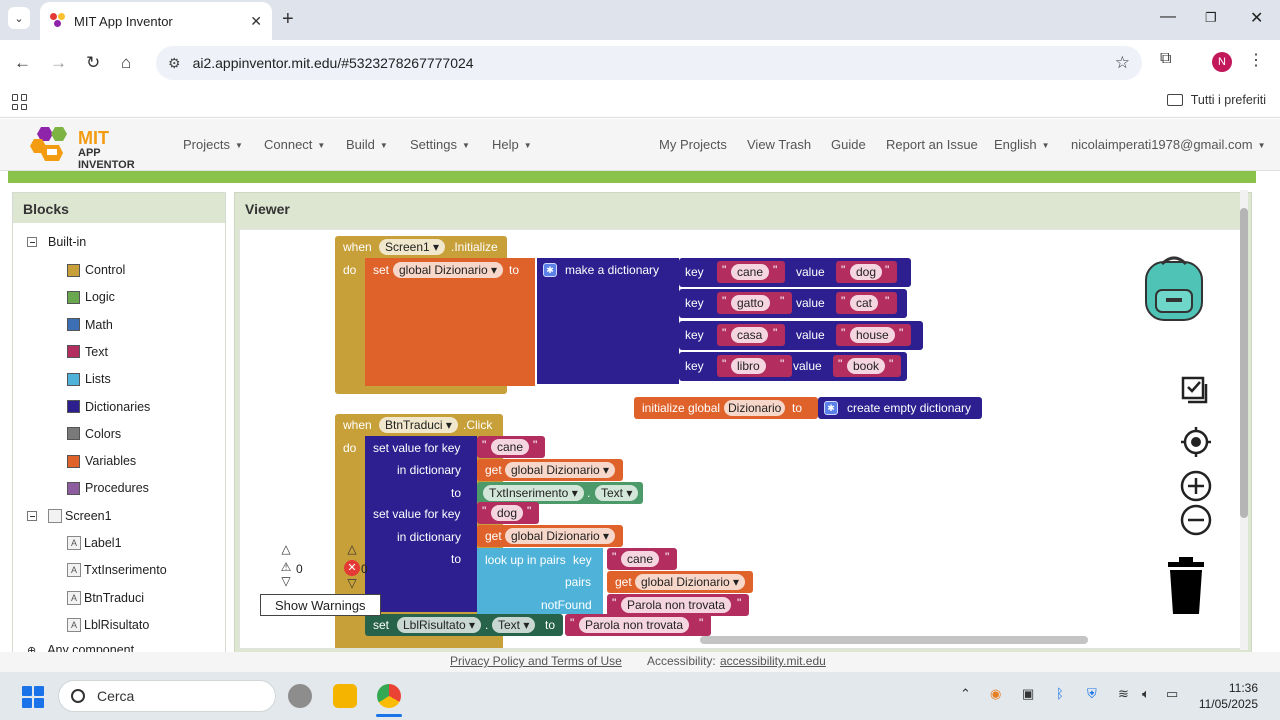  I want to click on pair-block: key " gatto " value " cat ", so click(793, 304).